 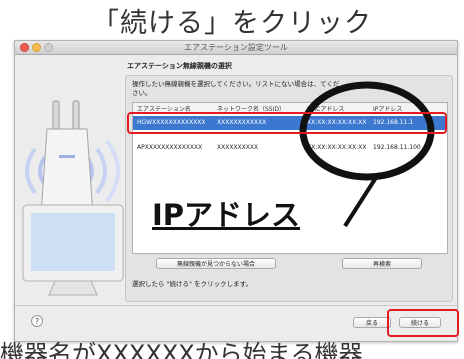 I want to click on row-mac: XX:XX:XX:XX:XX:XX, so click(x=337, y=147).